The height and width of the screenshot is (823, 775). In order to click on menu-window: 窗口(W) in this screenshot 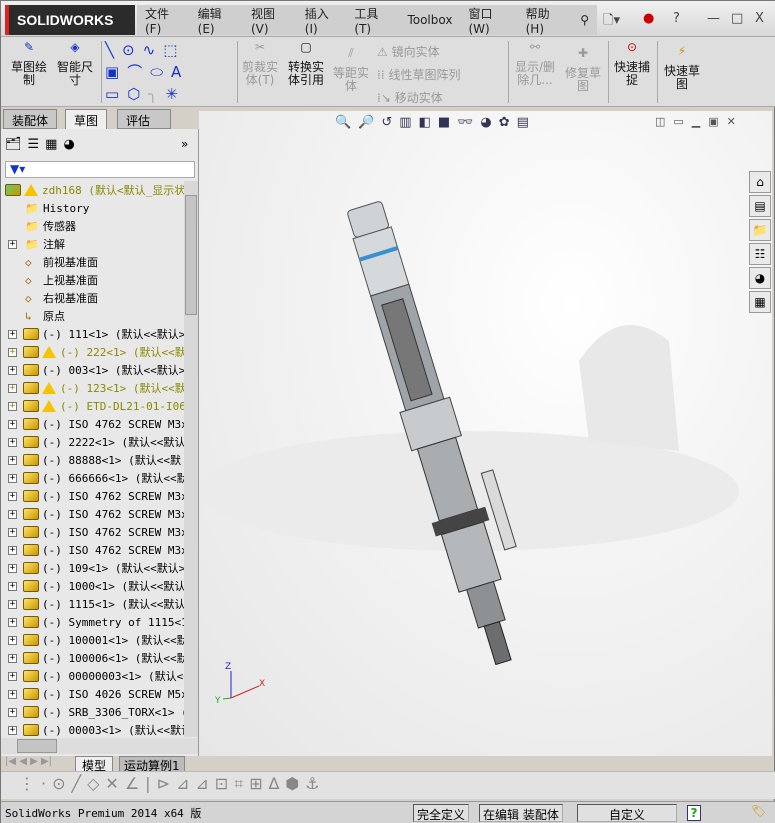, I will do `click(488, 20)`.